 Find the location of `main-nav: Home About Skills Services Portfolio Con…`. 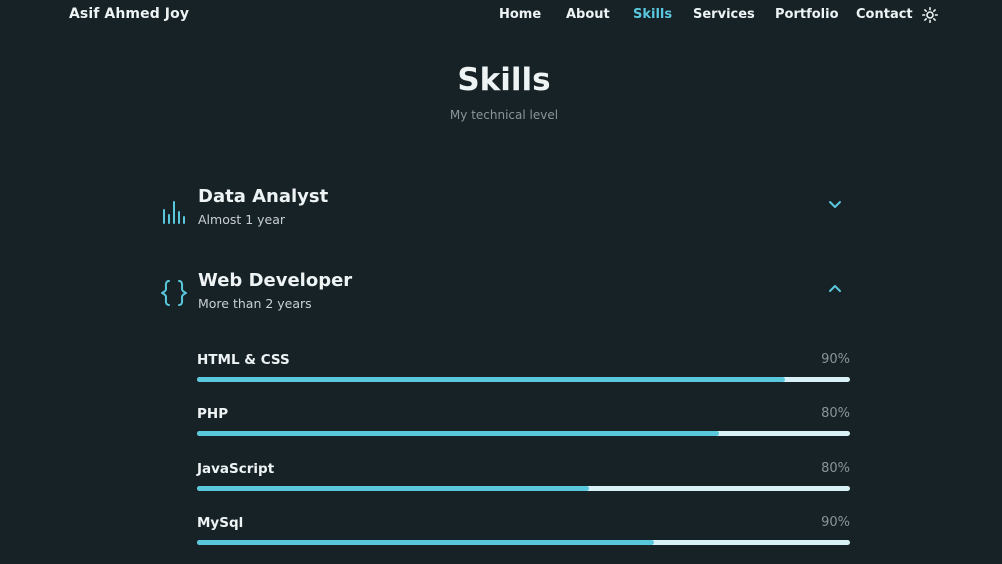

main-nav: Home About Skills Services Portfolio Con… is located at coordinates (501, 16).